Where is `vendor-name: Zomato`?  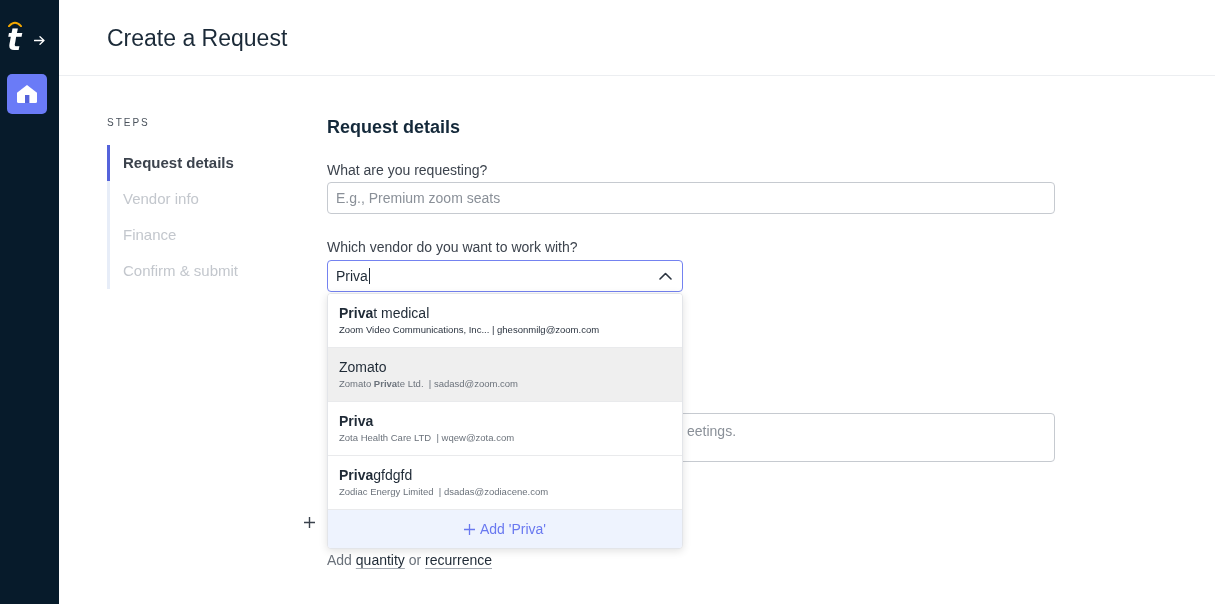
vendor-name: Zomato is located at coordinates (363, 367).